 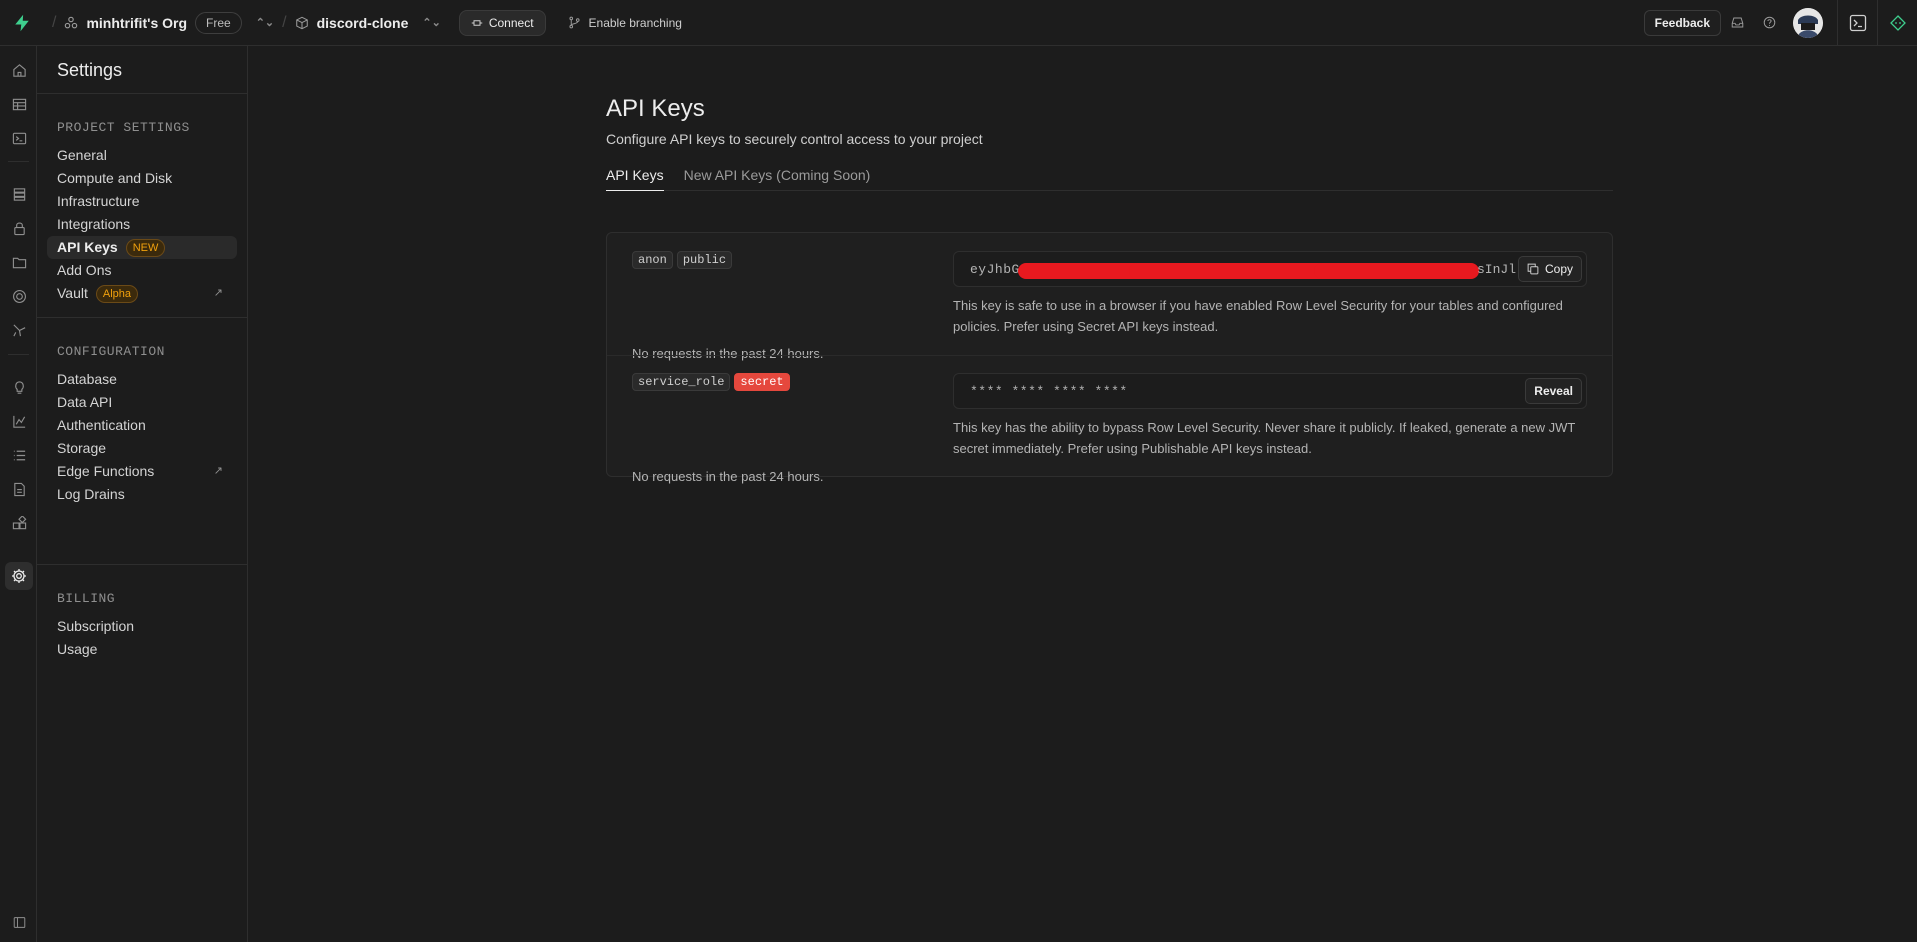 What do you see at coordinates (1049, 391) in the screenshot?
I see `masked-key-value: **** **** **** ****` at bounding box center [1049, 391].